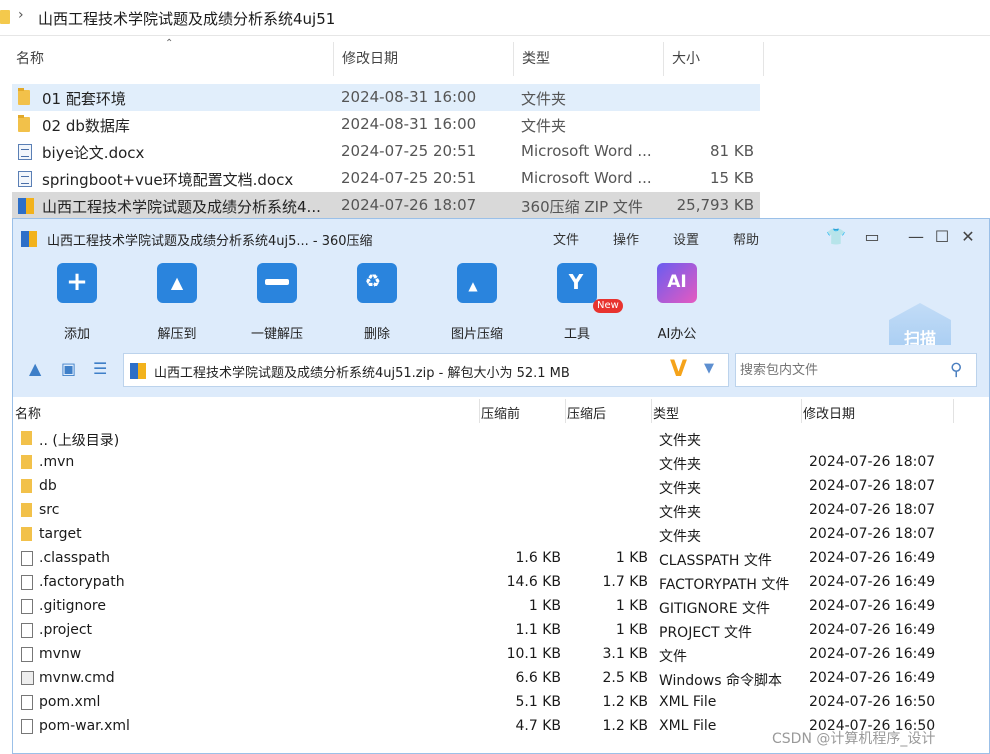 The height and width of the screenshot is (754, 990). What do you see at coordinates (942, 236) in the screenshot?
I see `maximize-icon: ☐` at bounding box center [942, 236].